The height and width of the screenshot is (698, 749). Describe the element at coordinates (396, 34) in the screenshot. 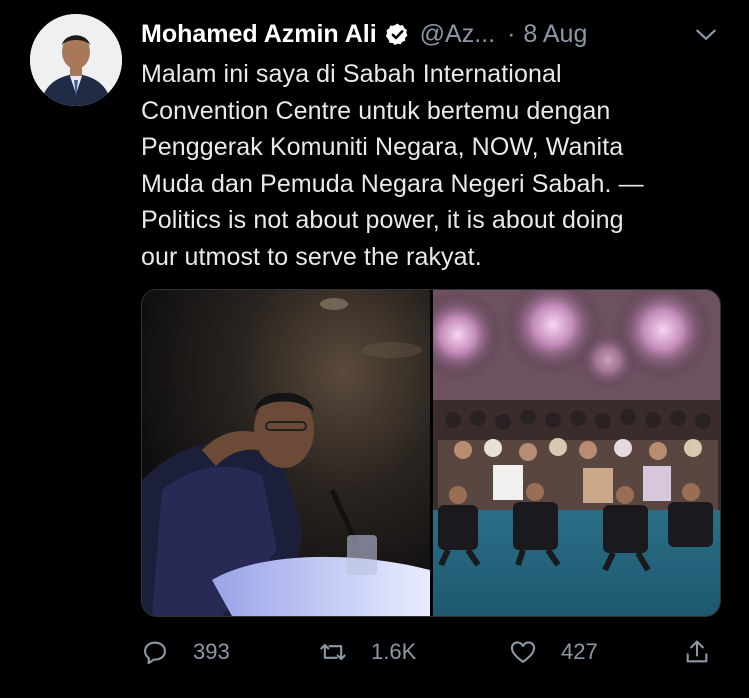

I see `verified-badge-icon` at that location.